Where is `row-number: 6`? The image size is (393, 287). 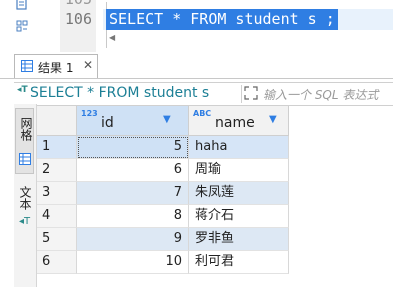
row-number: 6 is located at coordinates (57, 262).